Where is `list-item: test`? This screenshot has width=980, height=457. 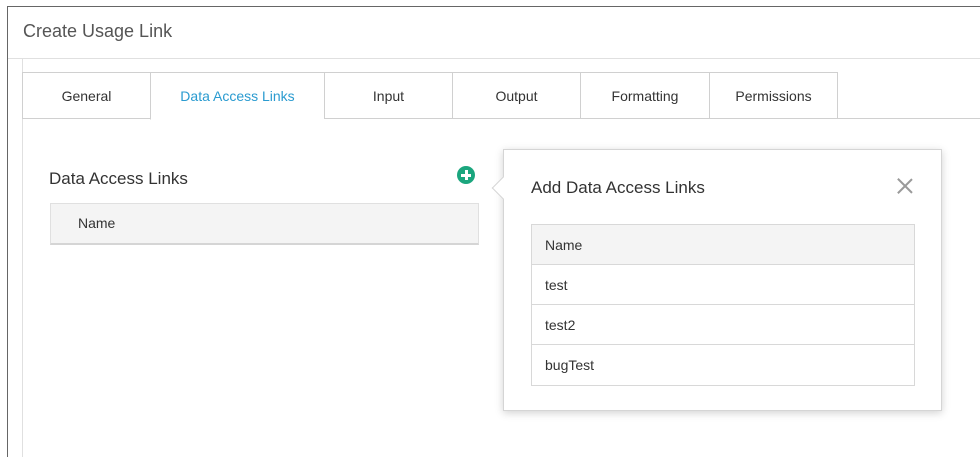
list-item: test is located at coordinates (723, 285).